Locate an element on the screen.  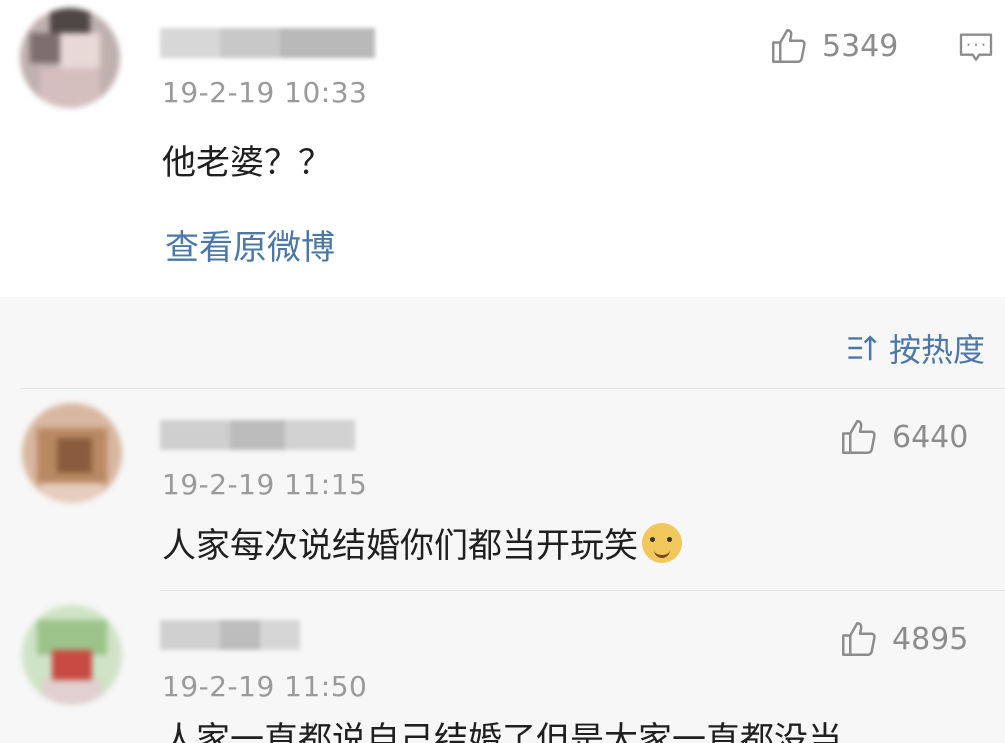
like-button: 4895 is located at coordinates (903, 639).